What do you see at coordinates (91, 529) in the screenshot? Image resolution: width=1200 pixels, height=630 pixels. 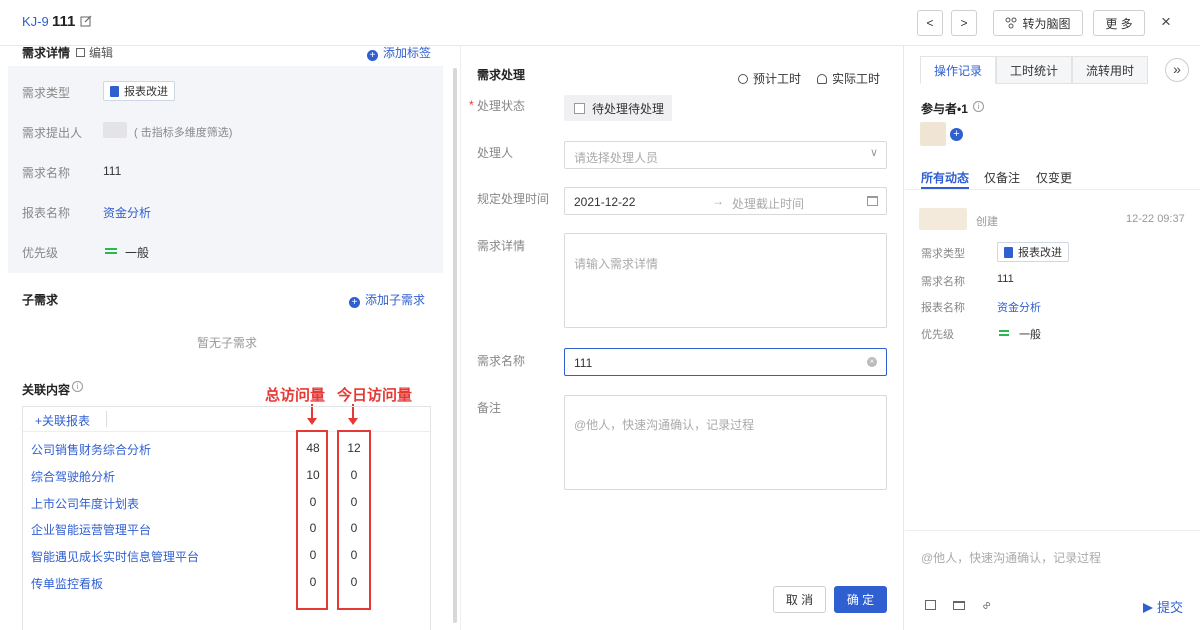 I see `related-report-link: 企业智能运营管理平台` at bounding box center [91, 529].